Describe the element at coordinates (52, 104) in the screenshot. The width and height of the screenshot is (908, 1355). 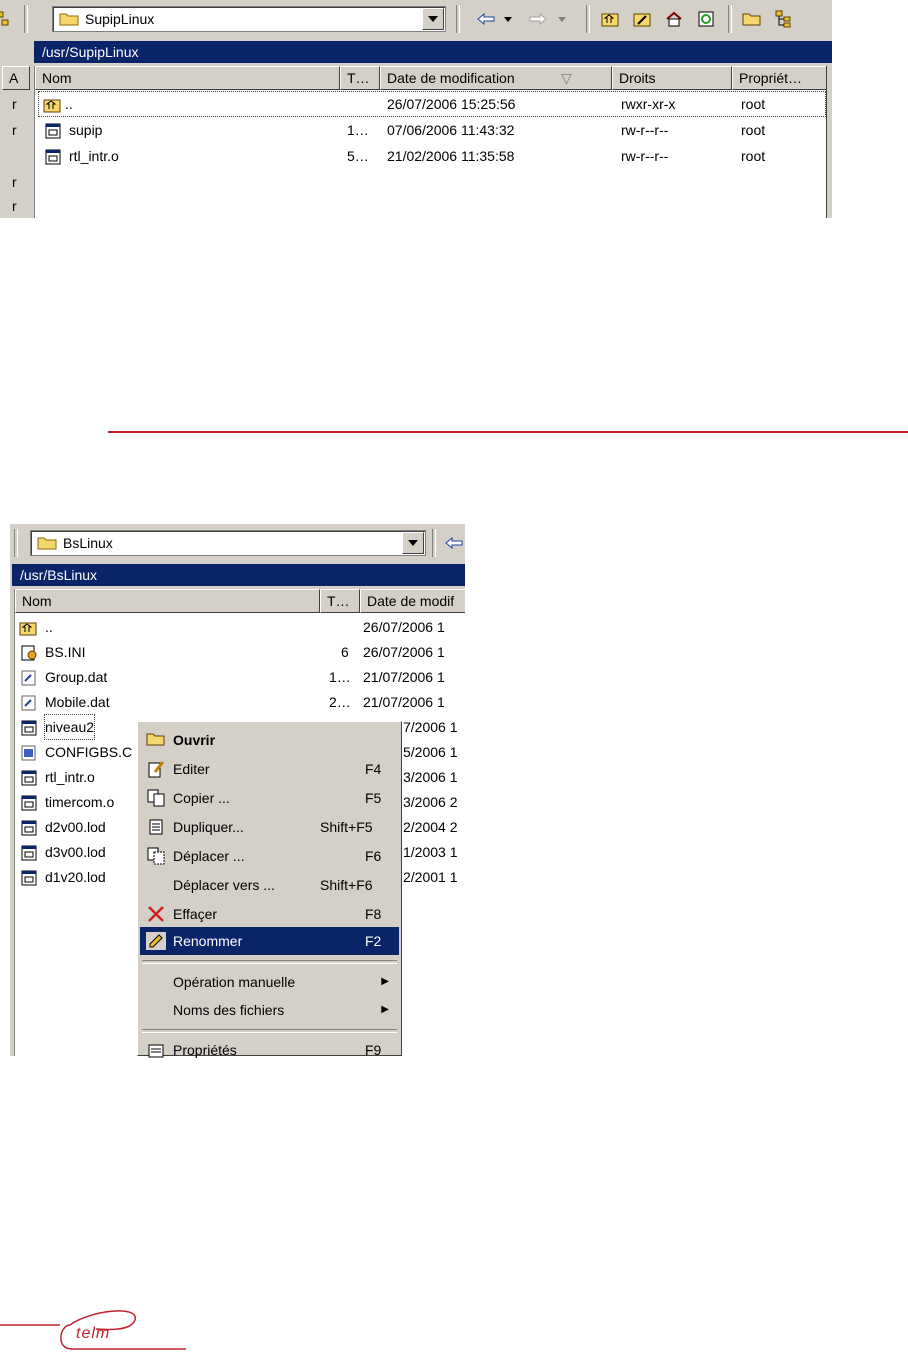
I see `parent-dir-icon` at that location.